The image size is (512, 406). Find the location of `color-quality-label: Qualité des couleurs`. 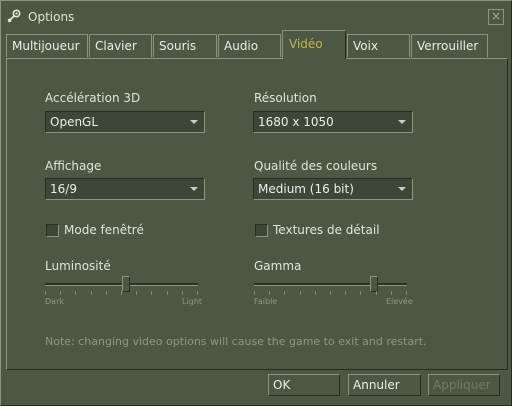

color-quality-label: Qualité des couleurs is located at coordinates (316, 166).